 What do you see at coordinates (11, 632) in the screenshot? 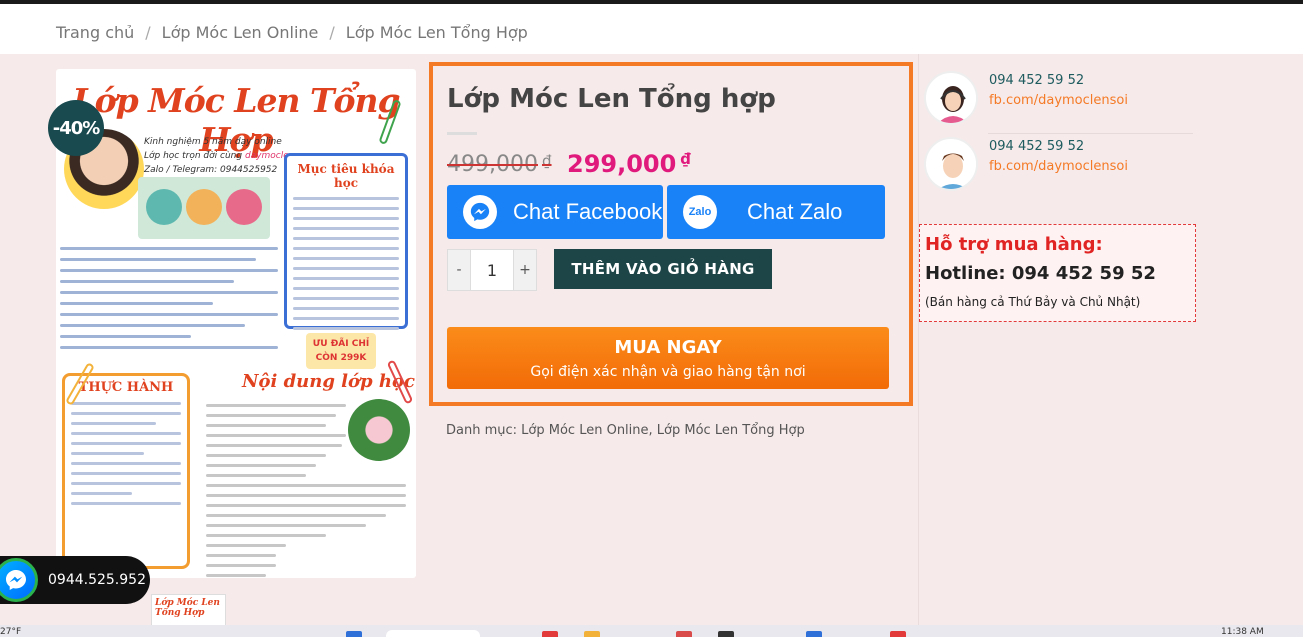
I see `weather-readout: 27°F` at bounding box center [11, 632].